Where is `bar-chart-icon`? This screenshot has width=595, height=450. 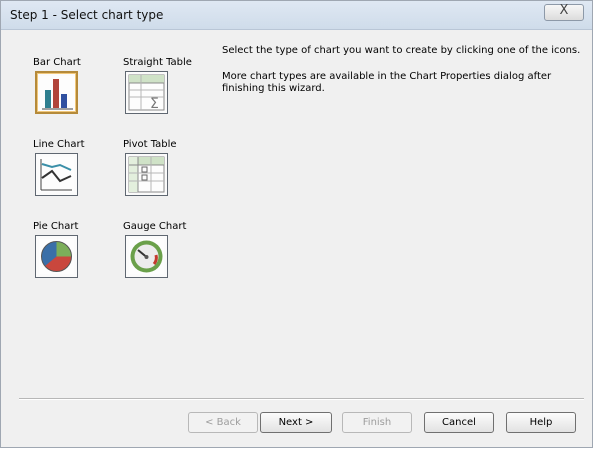
bar-chart-icon is located at coordinates (57, 93).